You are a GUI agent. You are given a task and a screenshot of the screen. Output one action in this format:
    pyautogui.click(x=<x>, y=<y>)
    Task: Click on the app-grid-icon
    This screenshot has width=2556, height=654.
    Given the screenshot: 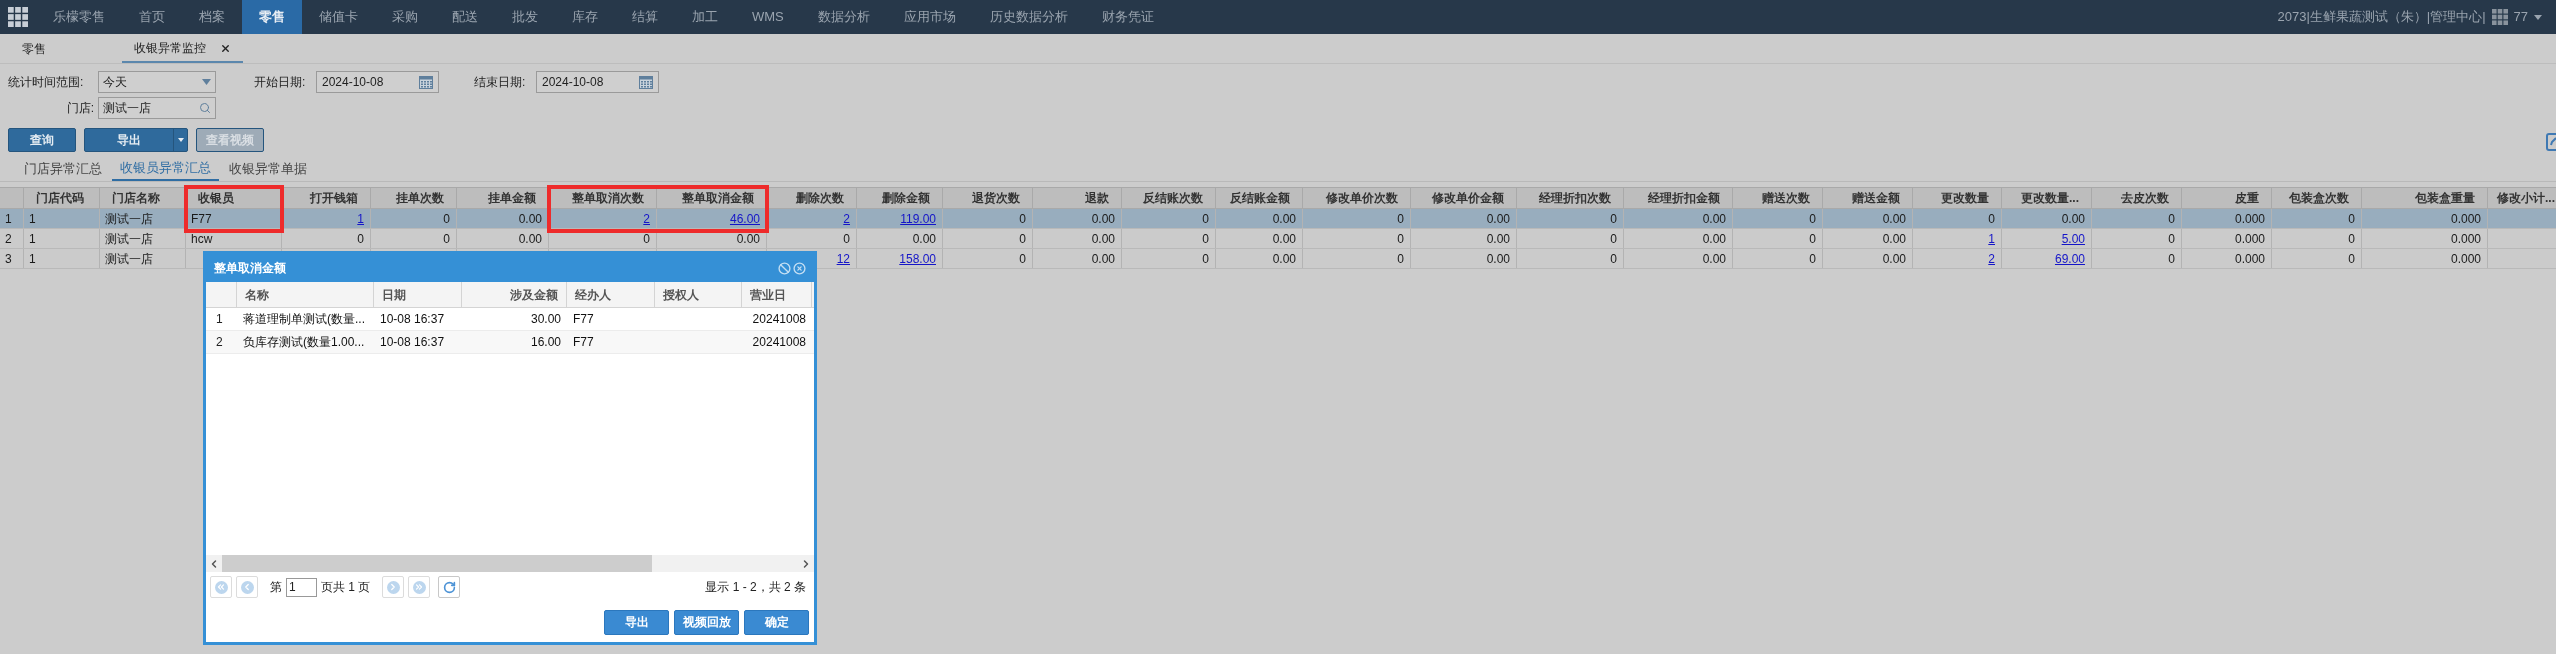 What is the action you would take?
    pyautogui.click(x=18, y=17)
    